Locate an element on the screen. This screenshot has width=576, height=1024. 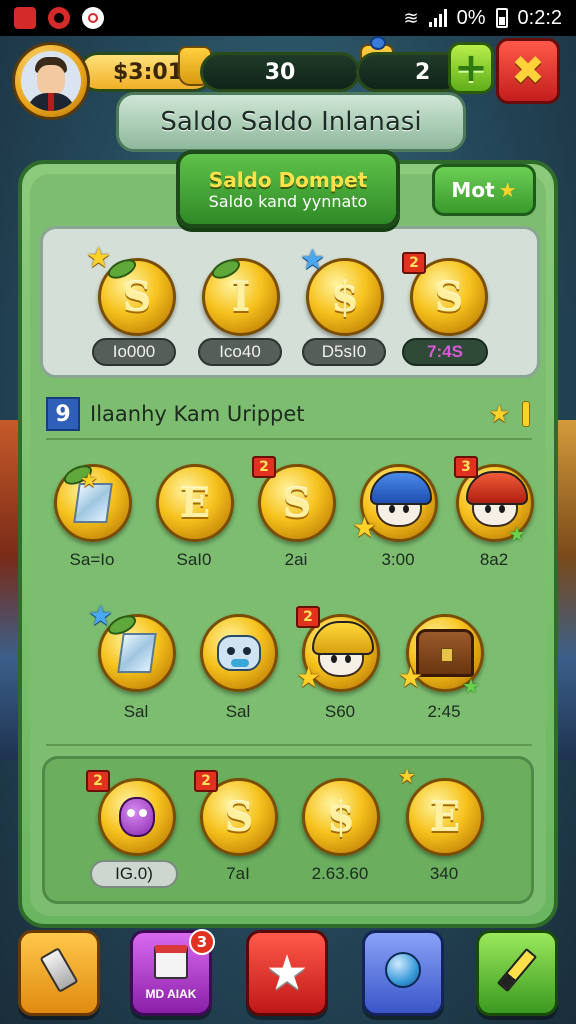
red-helmet-character-icon is located at coordinates (497, 499).